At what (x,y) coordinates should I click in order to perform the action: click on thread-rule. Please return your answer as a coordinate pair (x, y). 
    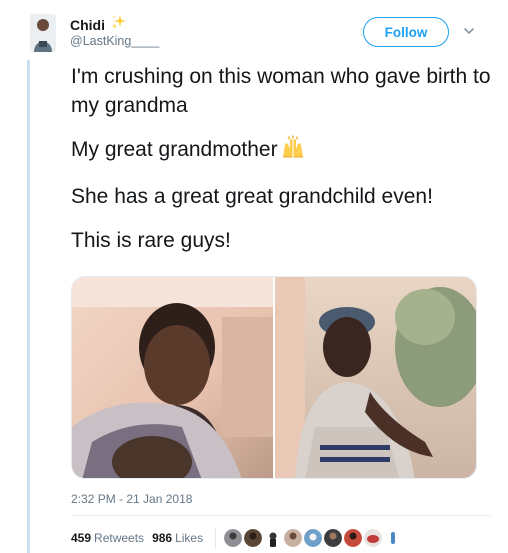
    Looking at the image, I should click on (28, 306).